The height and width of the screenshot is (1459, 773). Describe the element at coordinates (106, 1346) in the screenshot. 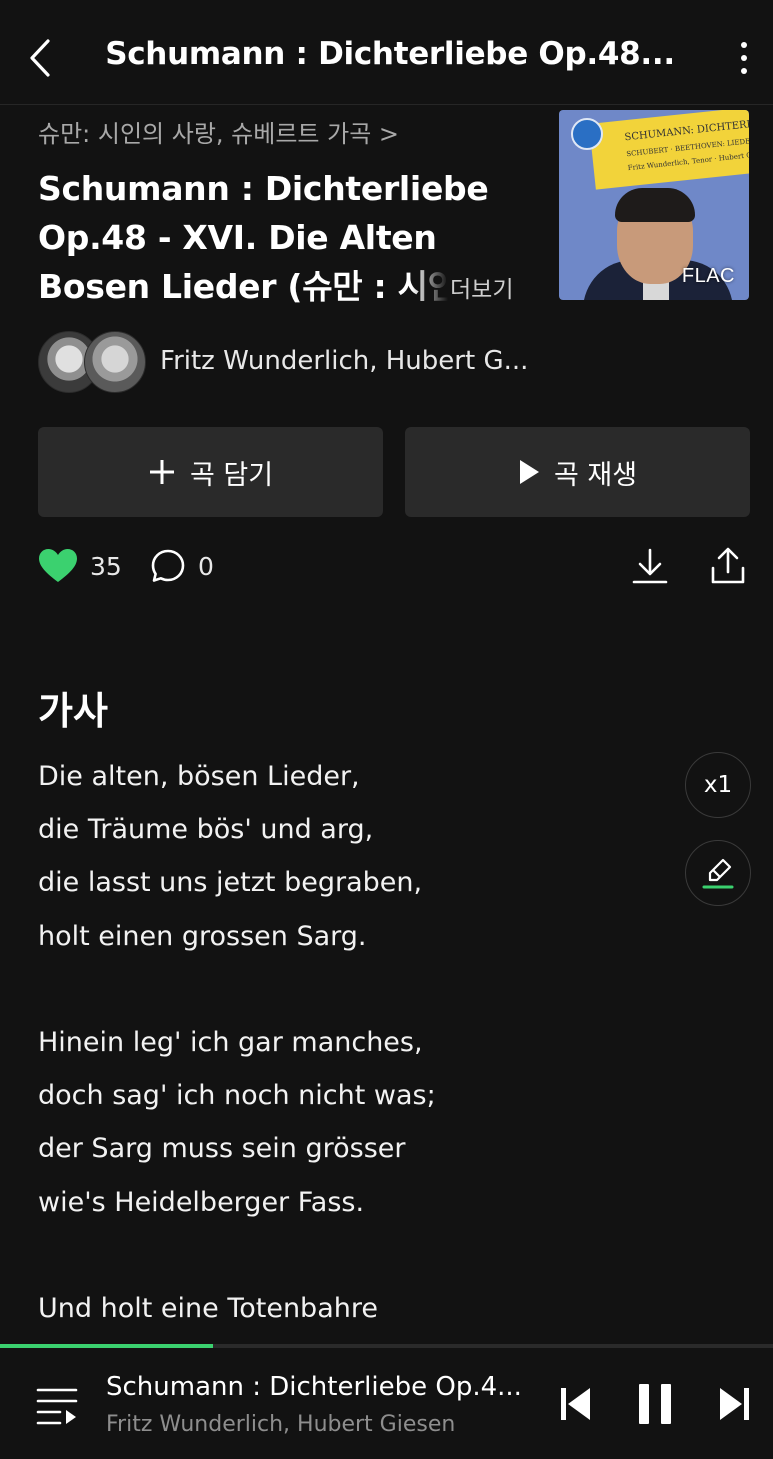

I see `progress-fill` at that location.